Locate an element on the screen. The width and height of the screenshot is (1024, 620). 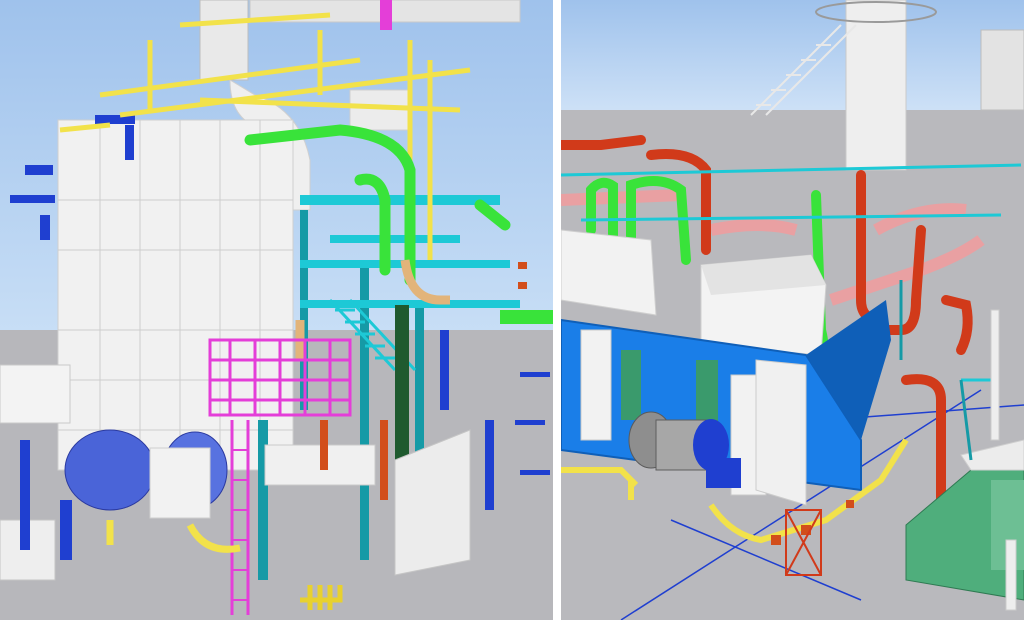
sky is located at coordinates (792, 57).